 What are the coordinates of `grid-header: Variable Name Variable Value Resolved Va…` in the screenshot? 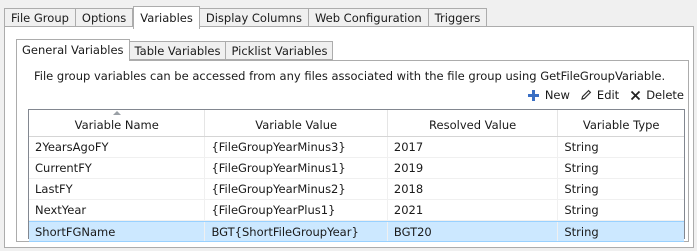 It's located at (356, 123).